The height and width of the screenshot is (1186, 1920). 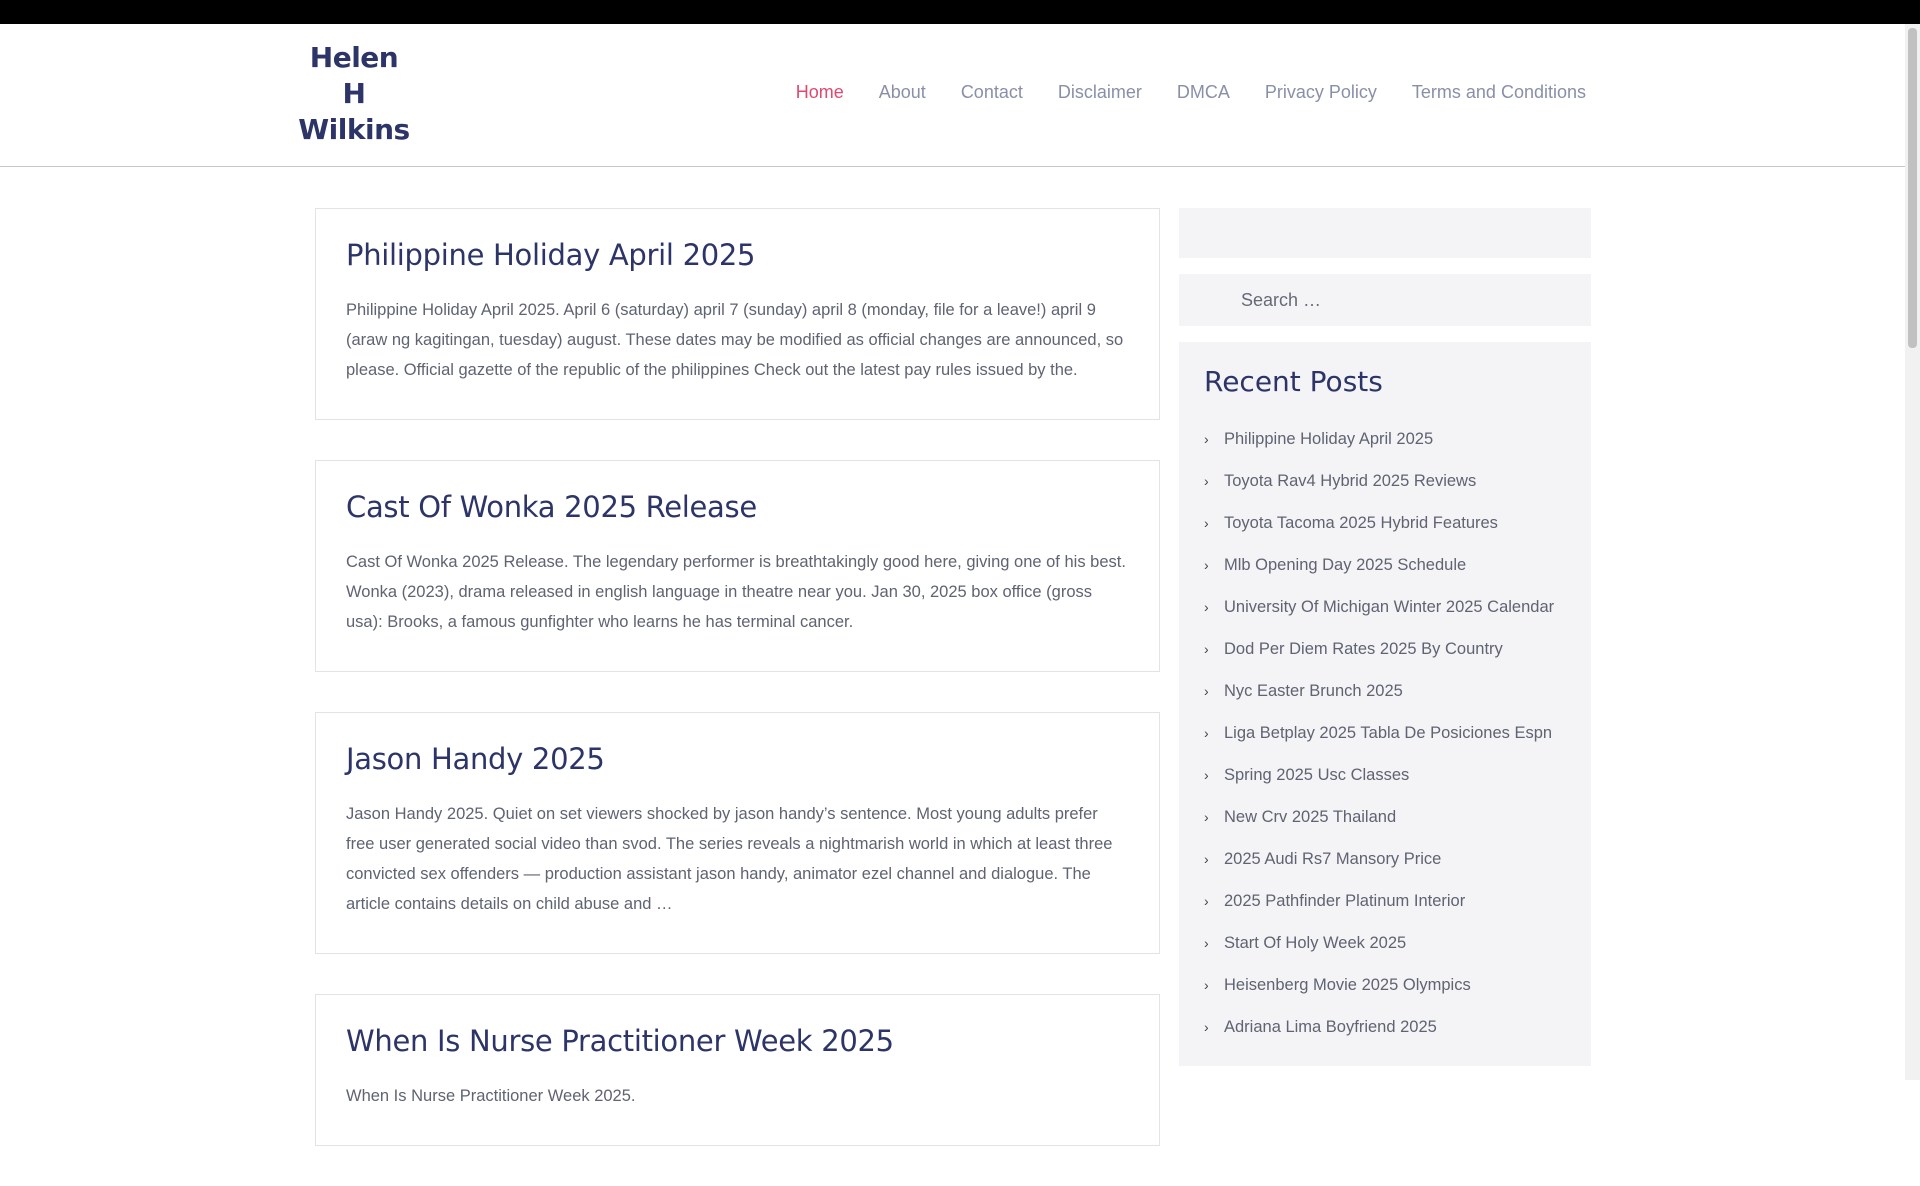 I want to click on list-item: › Start Of Holy Week 2025, so click(x=1385, y=943).